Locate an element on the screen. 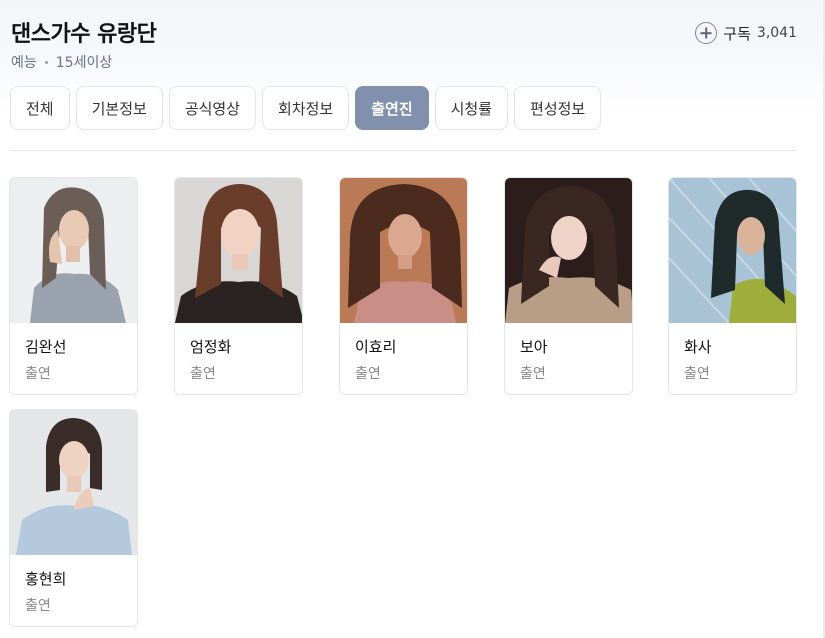  program-meta: 예능 15세이상 is located at coordinates (61, 62).